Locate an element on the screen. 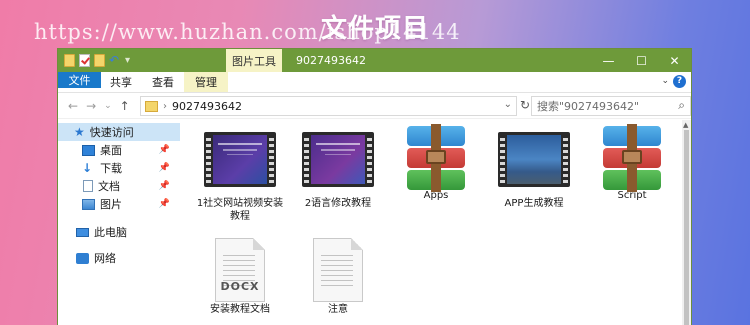 Image resolution: width=750 pixels, height=325 pixels. nav-label: 快速访问 is located at coordinates (111, 132).